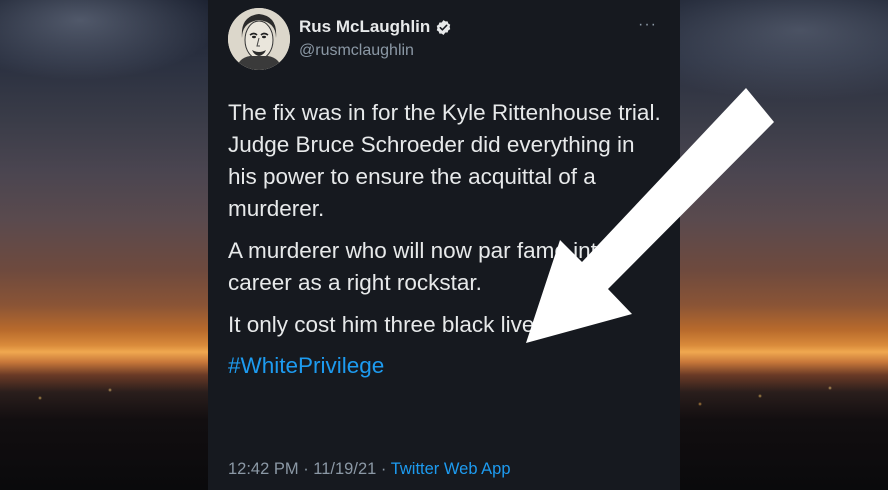 The image size is (888, 490). What do you see at coordinates (356, 51) in the screenshot?
I see `author-handle: @rusmclaughlin` at bounding box center [356, 51].